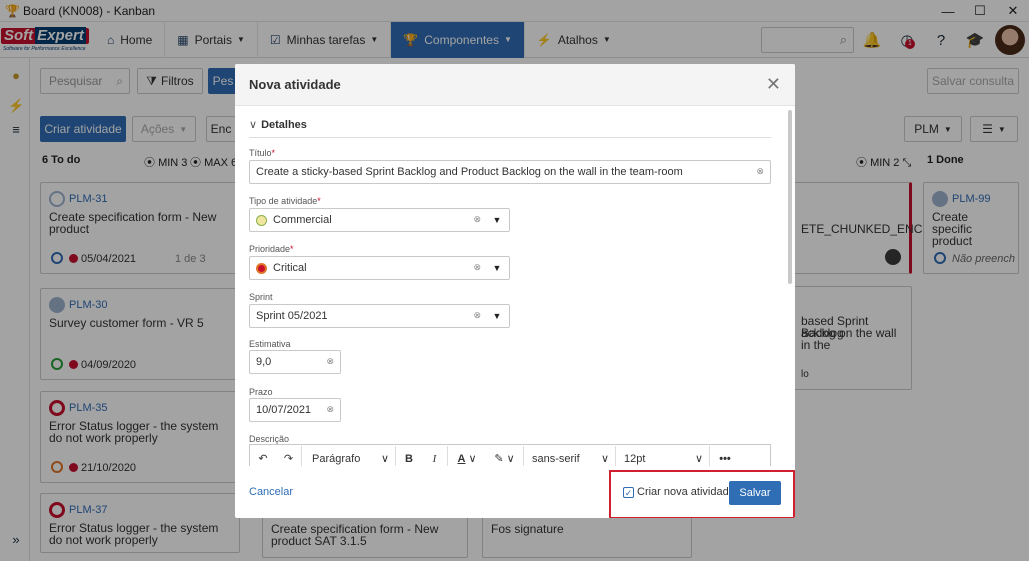  Describe the element at coordinates (379, 220) in the screenshot. I see `activity-type-select: Commercial ⊗ ▼` at that location.